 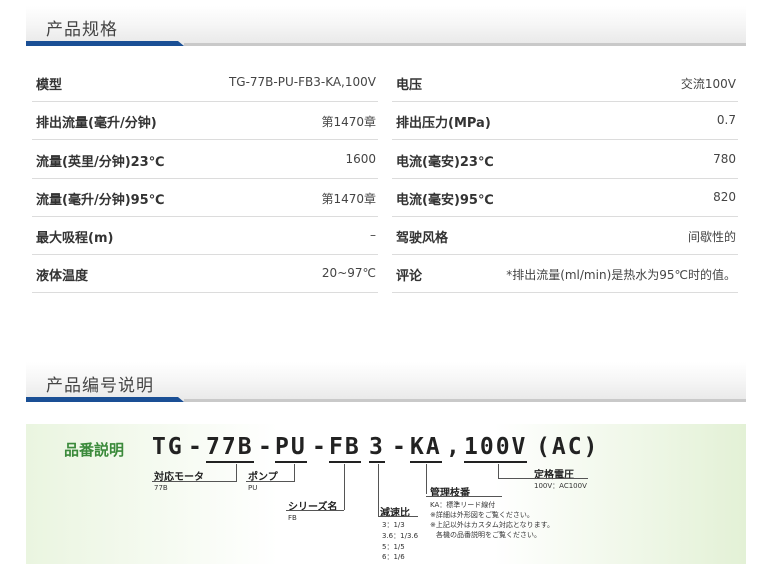 What do you see at coordinates (724, 197) in the screenshot?
I see `spec-value: 820` at bounding box center [724, 197].